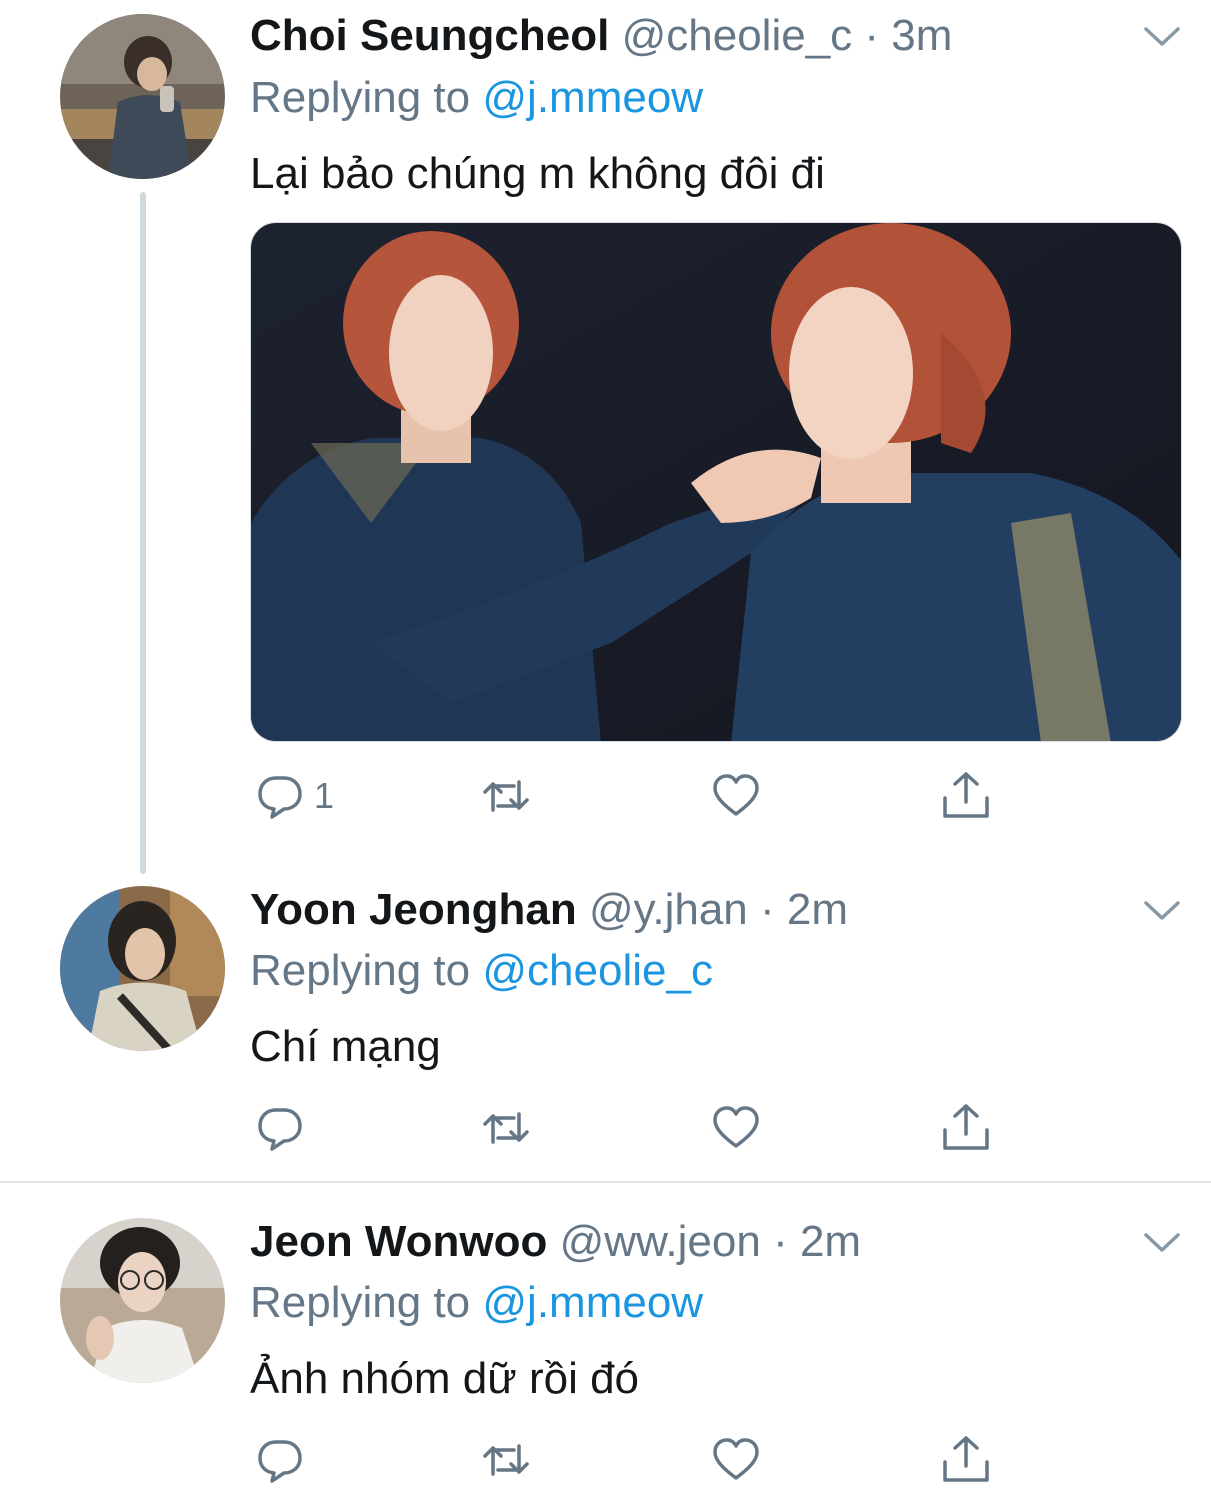 Image resolution: width=1211 pixels, height=1502 pixels. I want to click on replying-to: Replying to @cheolie_c, so click(481, 971).